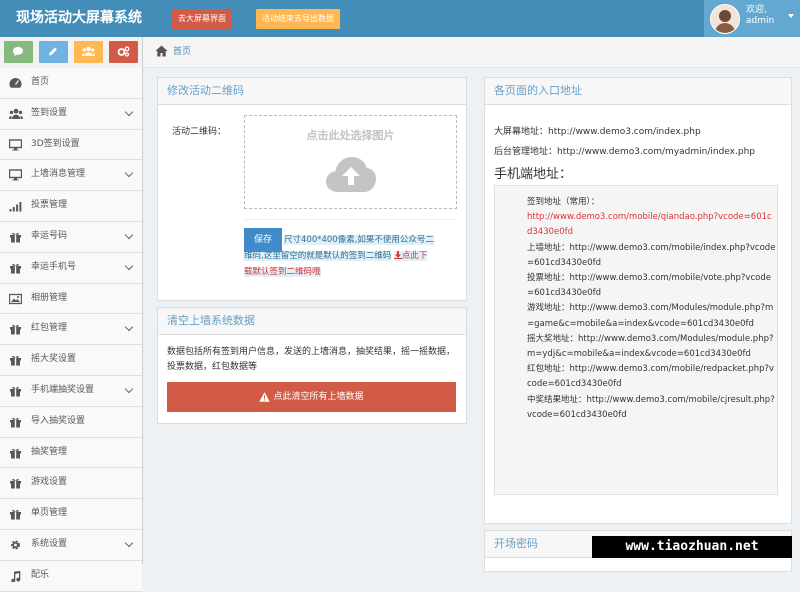 This screenshot has height=592, width=800. What do you see at coordinates (49, 328) in the screenshot?
I see `sidebar-item-label: 红包管理` at bounding box center [49, 328].